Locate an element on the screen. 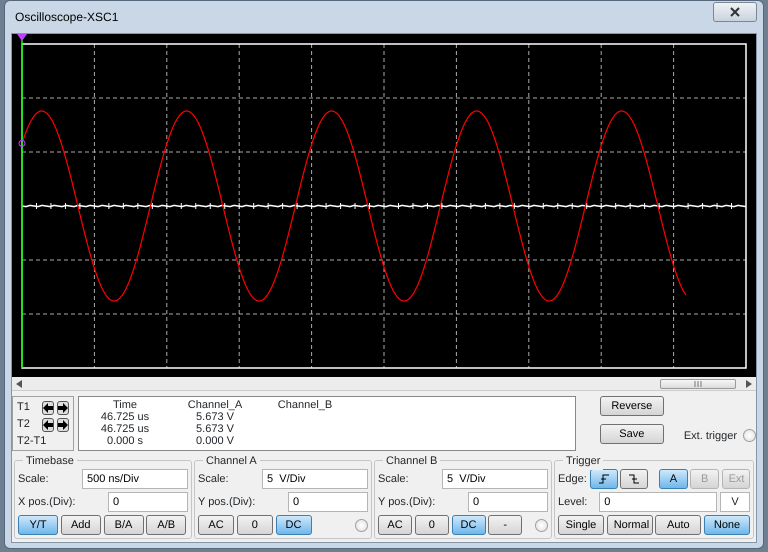 The image size is (768, 552). ext-trigger-radio is located at coordinates (749, 435).